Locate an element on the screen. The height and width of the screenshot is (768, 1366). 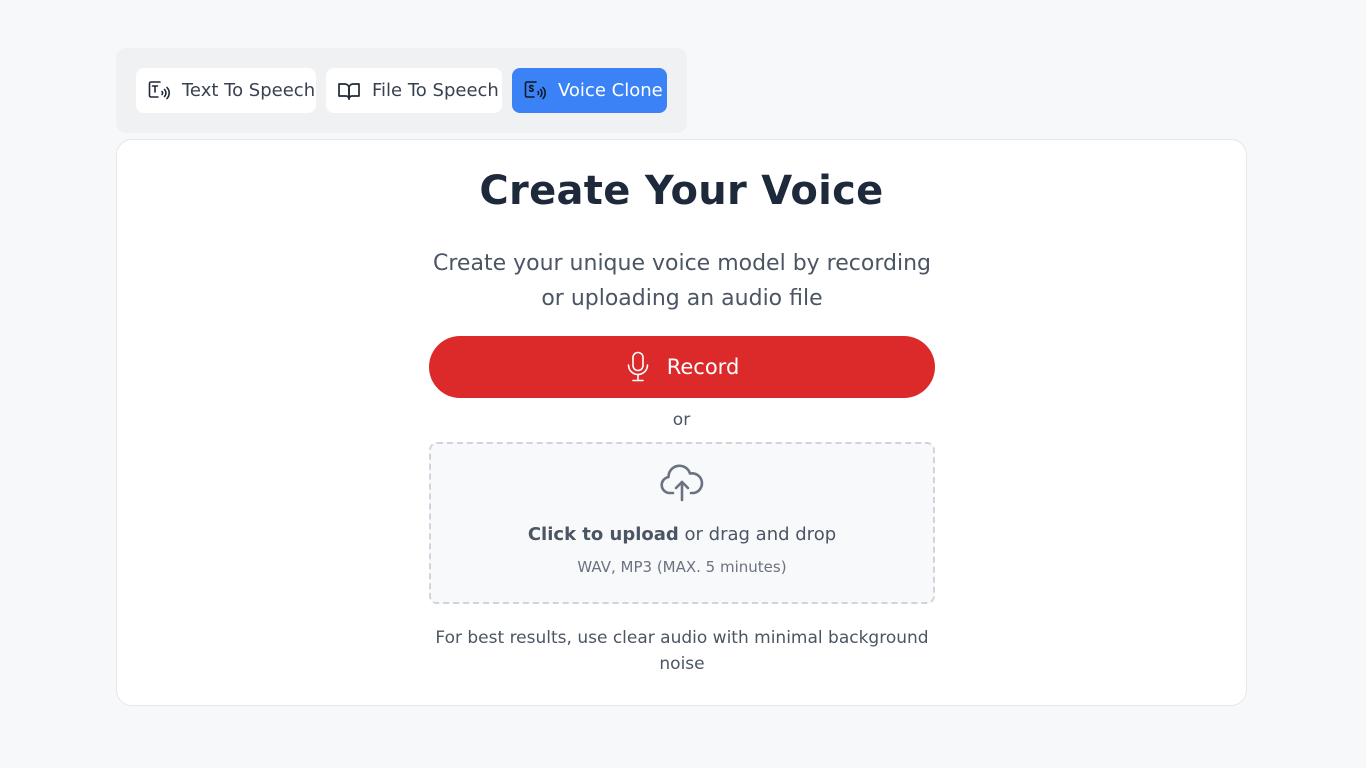
open-book-icon is located at coordinates (349, 91).